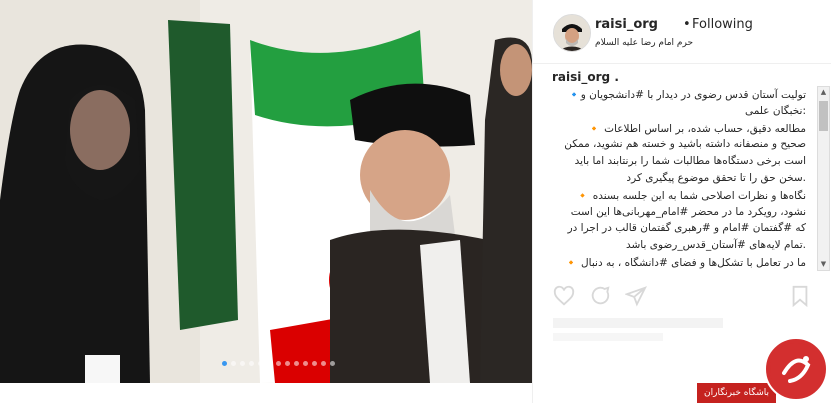 Image resolution: width=831 pixels, height=403 pixels. Describe the element at coordinates (722, 24) in the screenshot. I see `following-button: Following` at that location.